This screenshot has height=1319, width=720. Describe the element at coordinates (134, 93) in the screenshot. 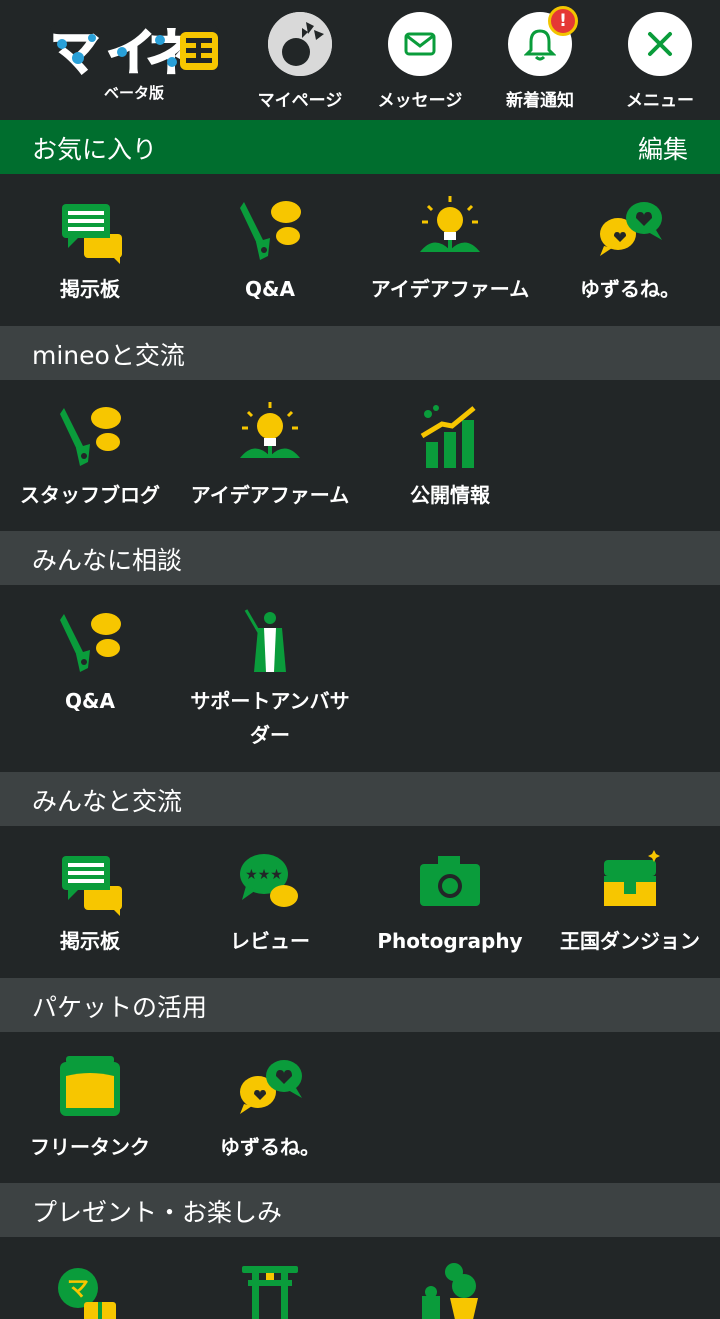

I see `beta-label: ベータ版` at that location.